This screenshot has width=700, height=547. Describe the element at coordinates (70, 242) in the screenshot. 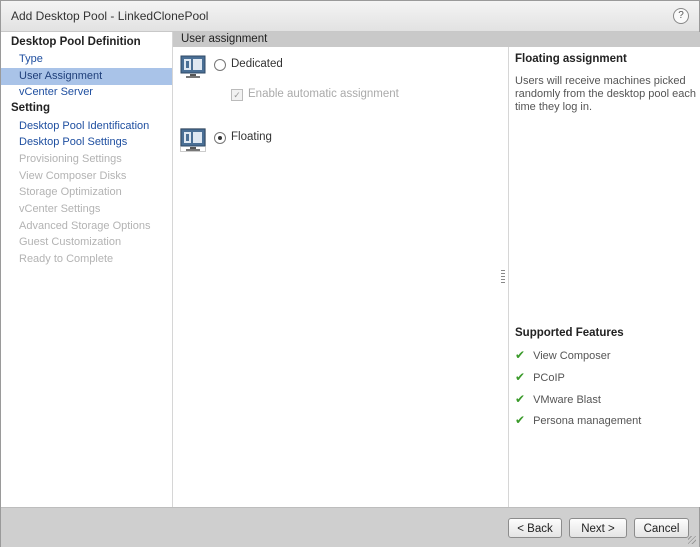

I see `nav-item-guest-customization: Guest Customization` at that location.